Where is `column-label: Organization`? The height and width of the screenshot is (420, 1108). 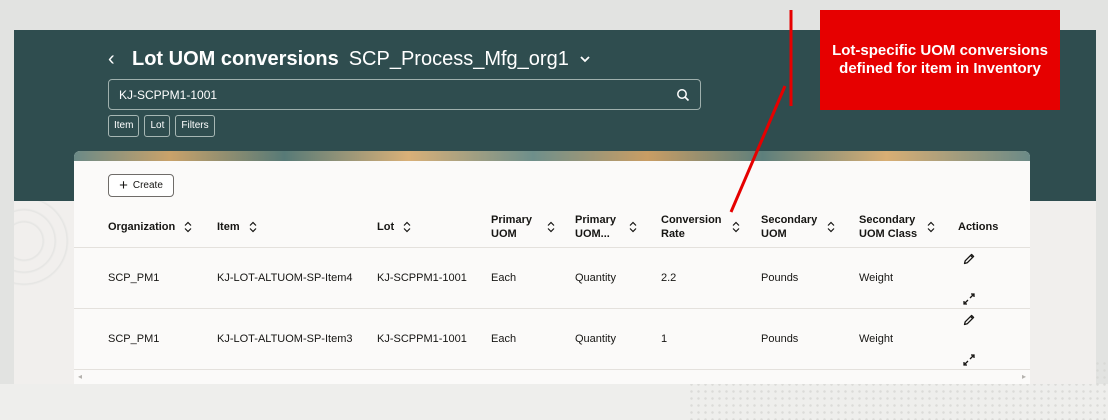 column-label: Organization is located at coordinates (142, 226).